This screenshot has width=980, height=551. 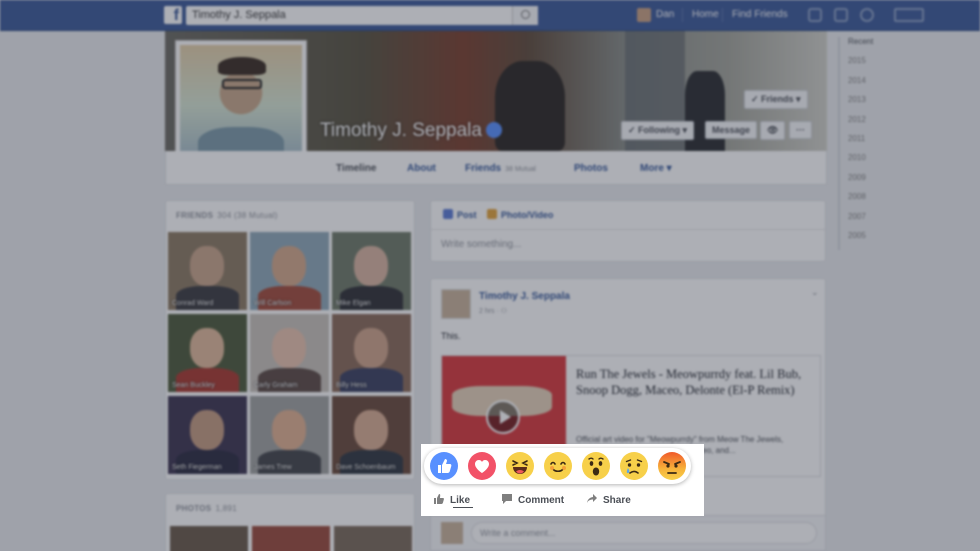 What do you see at coordinates (483, 168) in the screenshot?
I see `tab-friends-label: Friends` at bounding box center [483, 168].